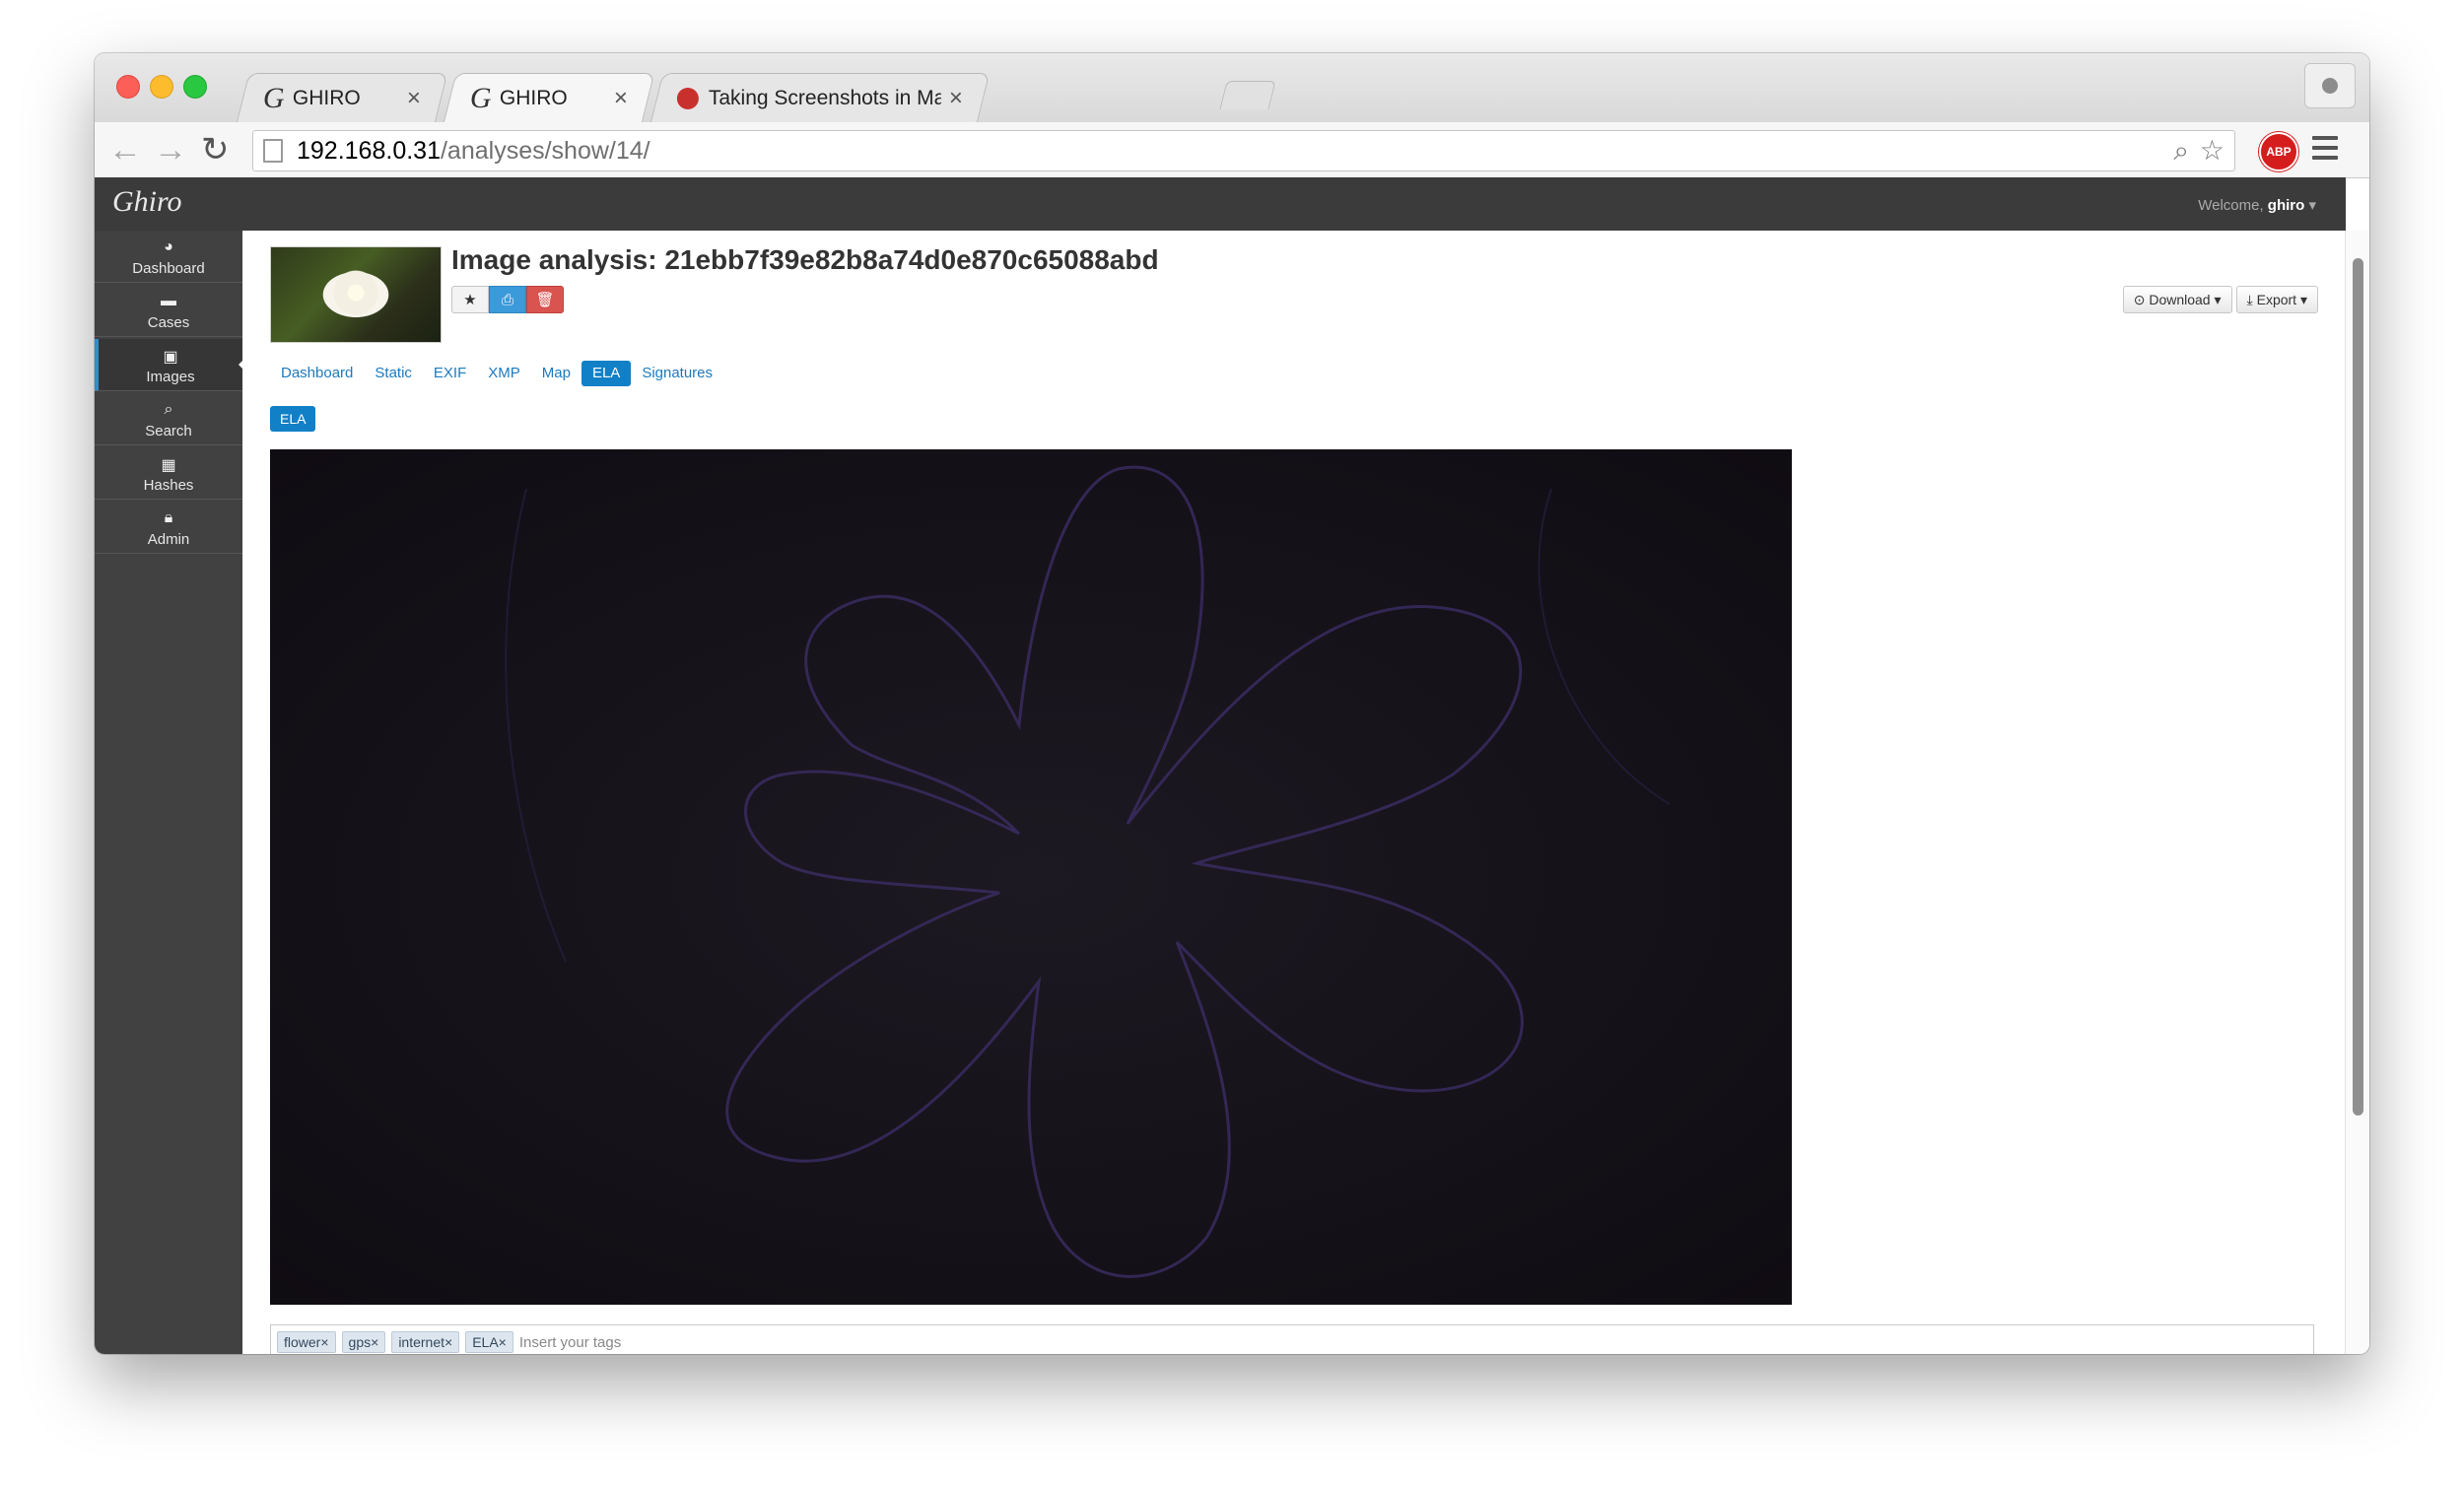 The height and width of the screenshot is (1488, 2464). What do you see at coordinates (170, 150) in the screenshot?
I see `arrow-right-icon: →` at bounding box center [170, 150].